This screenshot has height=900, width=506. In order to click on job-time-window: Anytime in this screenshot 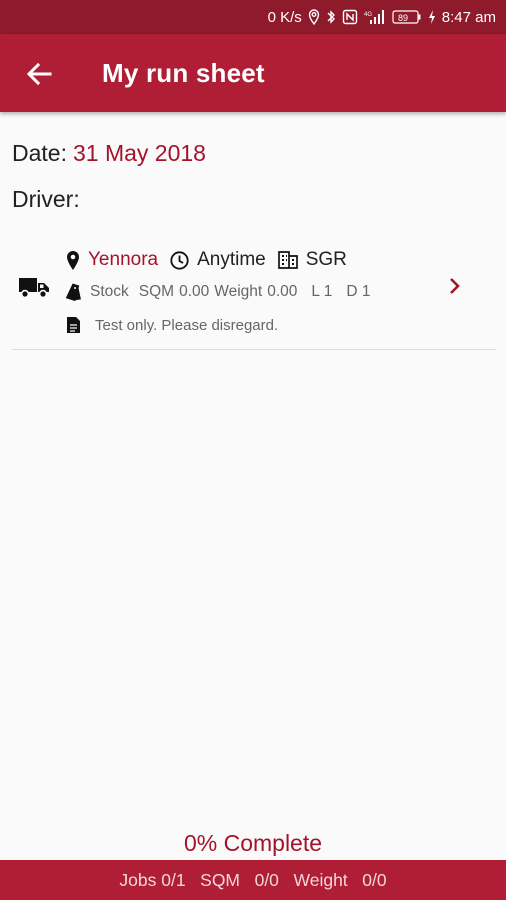, I will do `click(231, 259)`.